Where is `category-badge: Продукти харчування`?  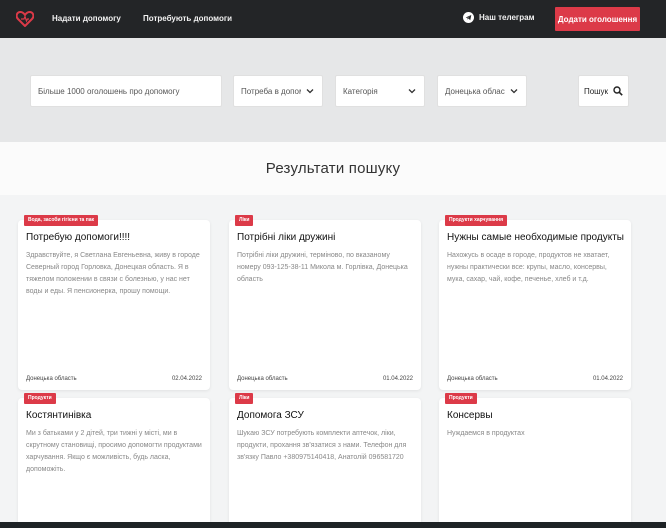
category-badge: Продукти харчування is located at coordinates (476, 220).